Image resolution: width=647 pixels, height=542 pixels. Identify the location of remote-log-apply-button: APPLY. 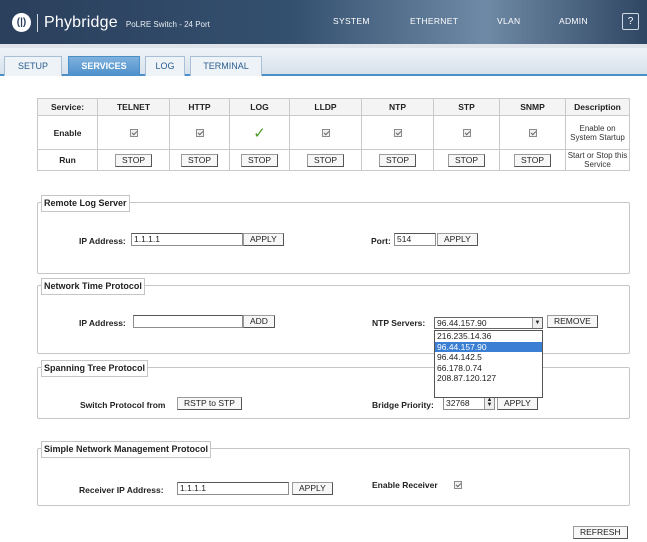
(263, 239).